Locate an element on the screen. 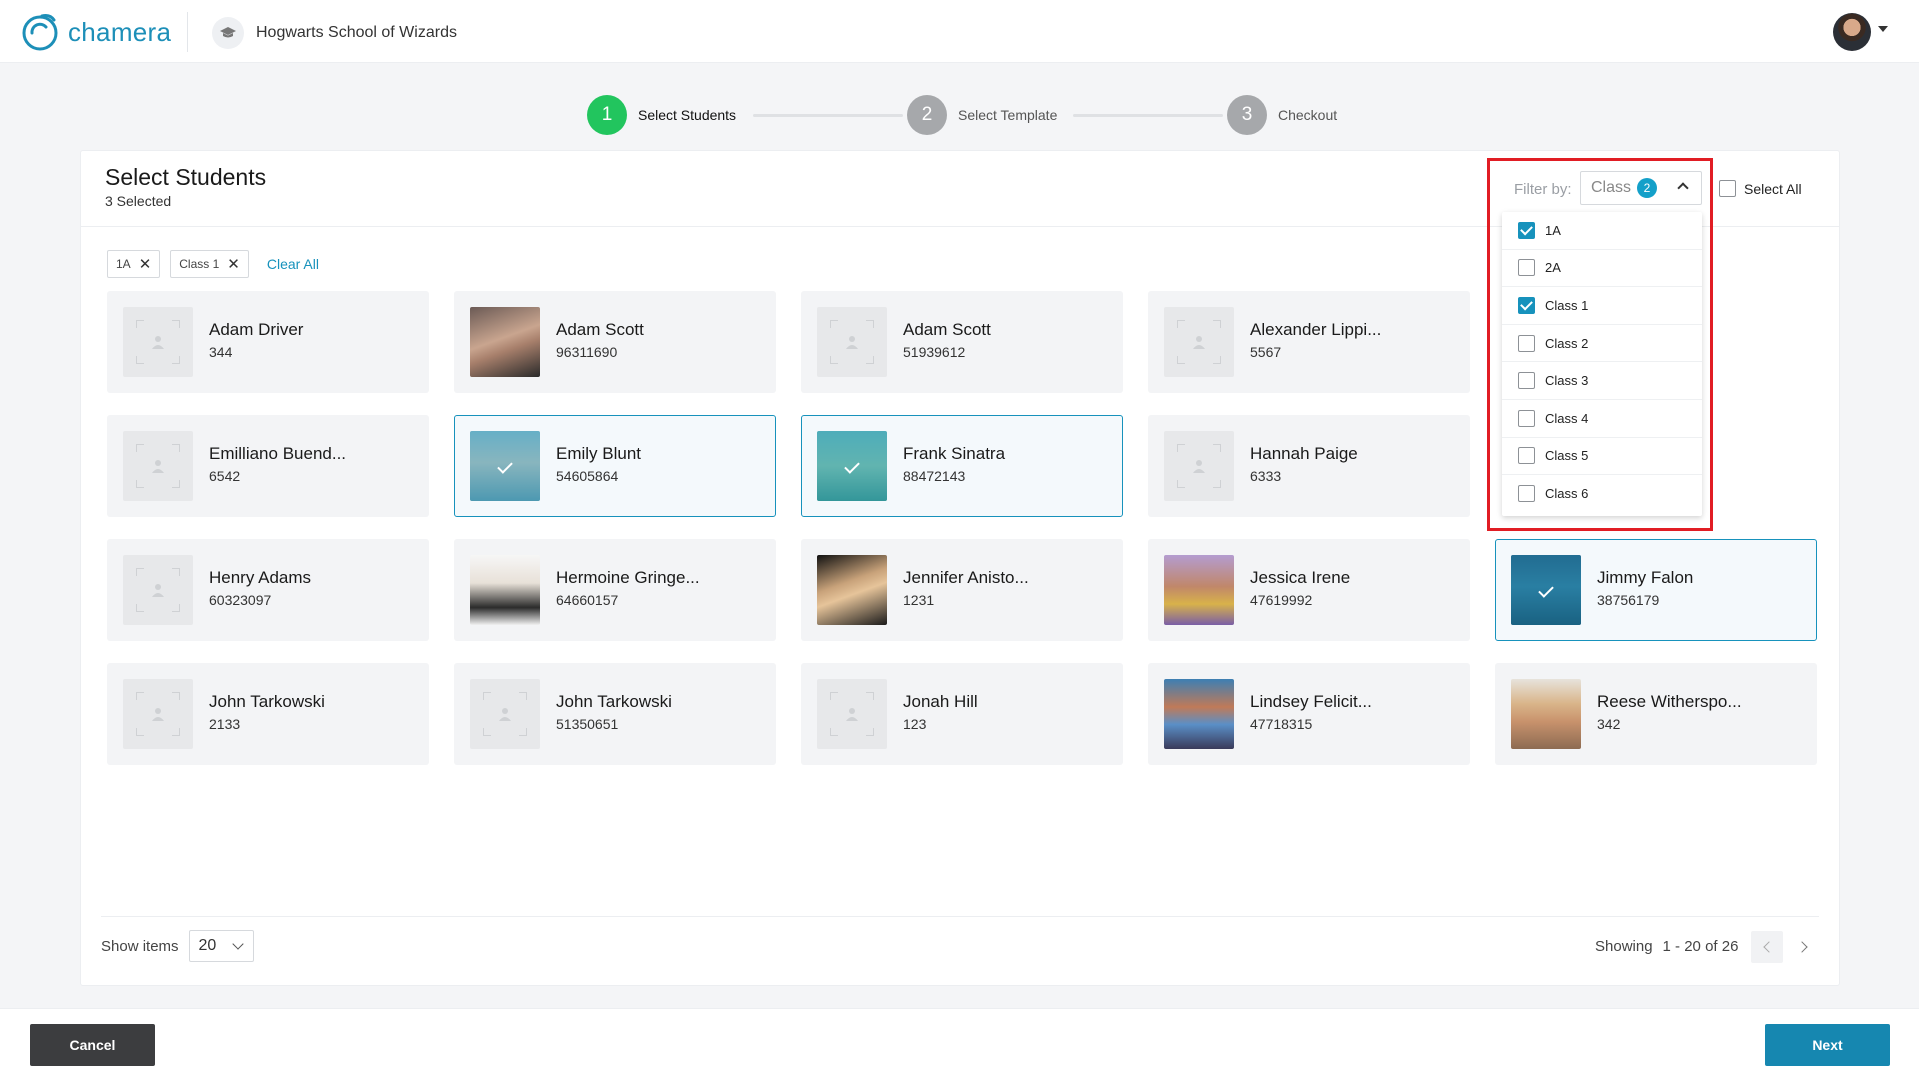 This screenshot has height=1079, width=1919. previous-page-button is located at coordinates (1767, 947).